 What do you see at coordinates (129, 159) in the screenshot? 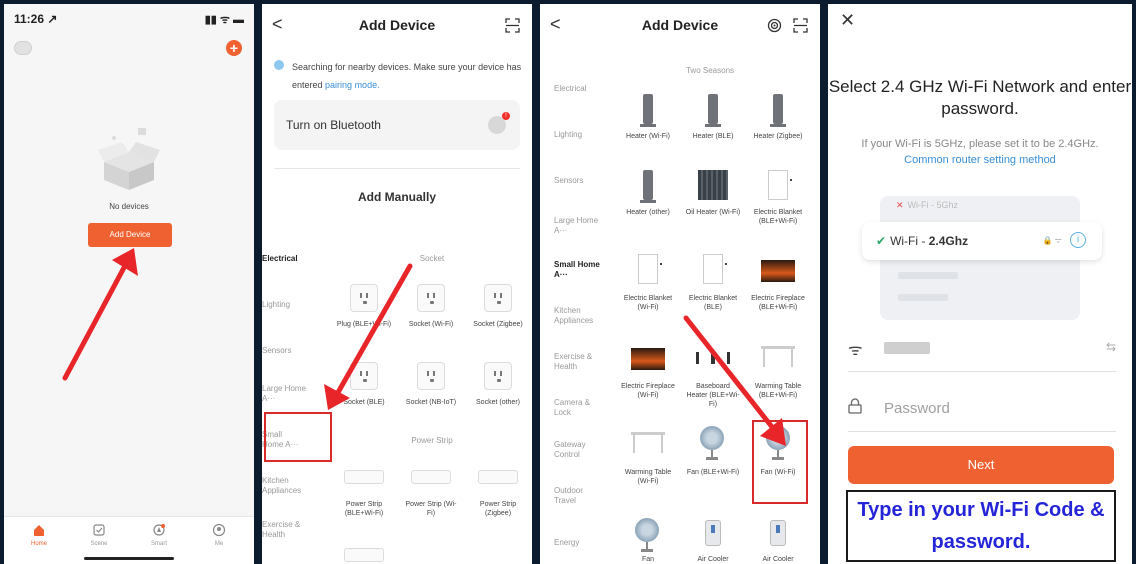
I see `empty-box-illustration` at bounding box center [129, 159].